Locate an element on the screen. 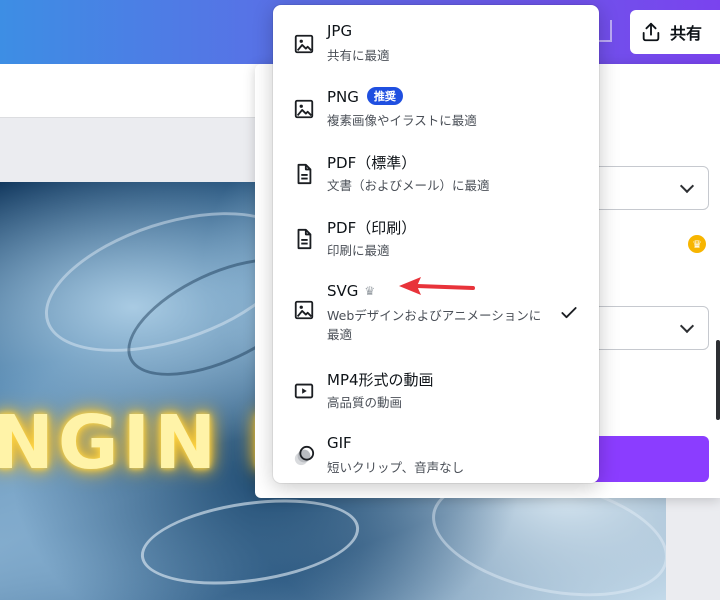  share-button: 共有 is located at coordinates (675, 32).